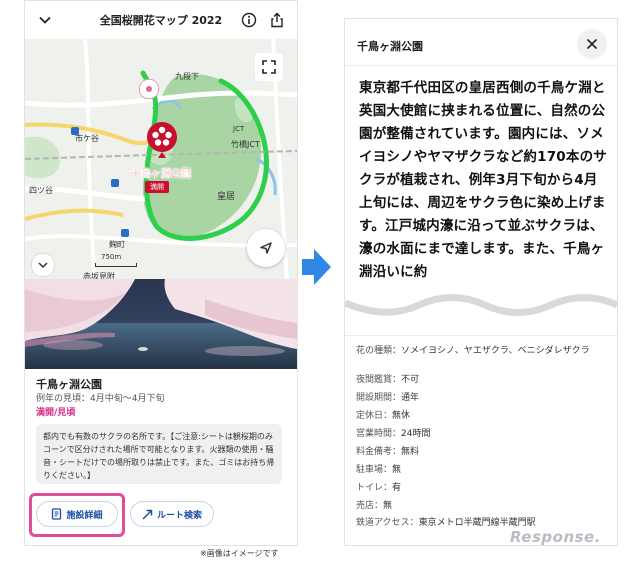 This screenshot has width=640, height=562. What do you see at coordinates (100, 399) in the screenshot?
I see `spot-period: 例年の見頃：4月中旬～4月下旬` at bounding box center [100, 399].